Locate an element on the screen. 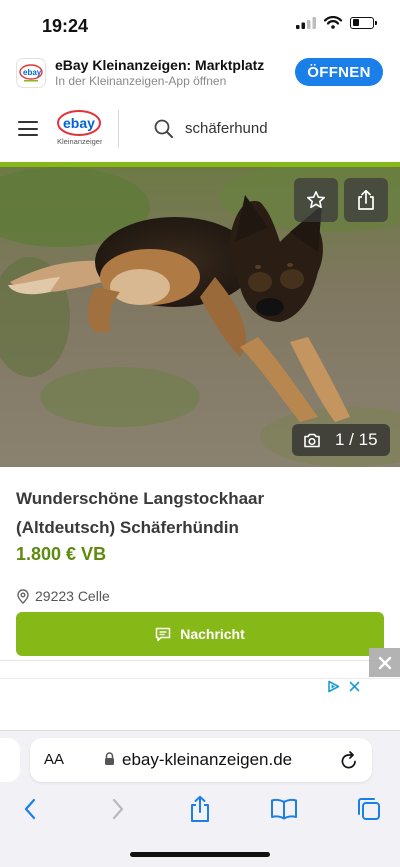 The height and width of the screenshot is (867, 400). menu-icon is located at coordinates (28, 128).